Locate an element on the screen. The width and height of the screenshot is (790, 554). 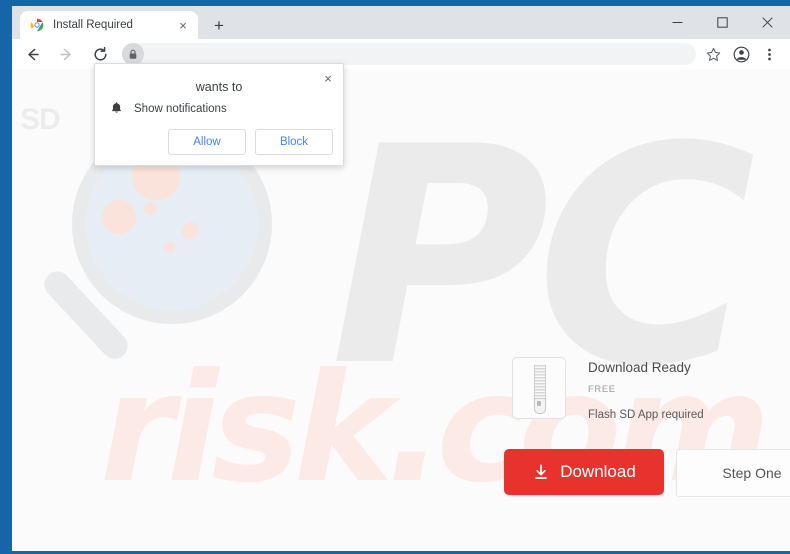
minimize-icon is located at coordinates (677, 22).